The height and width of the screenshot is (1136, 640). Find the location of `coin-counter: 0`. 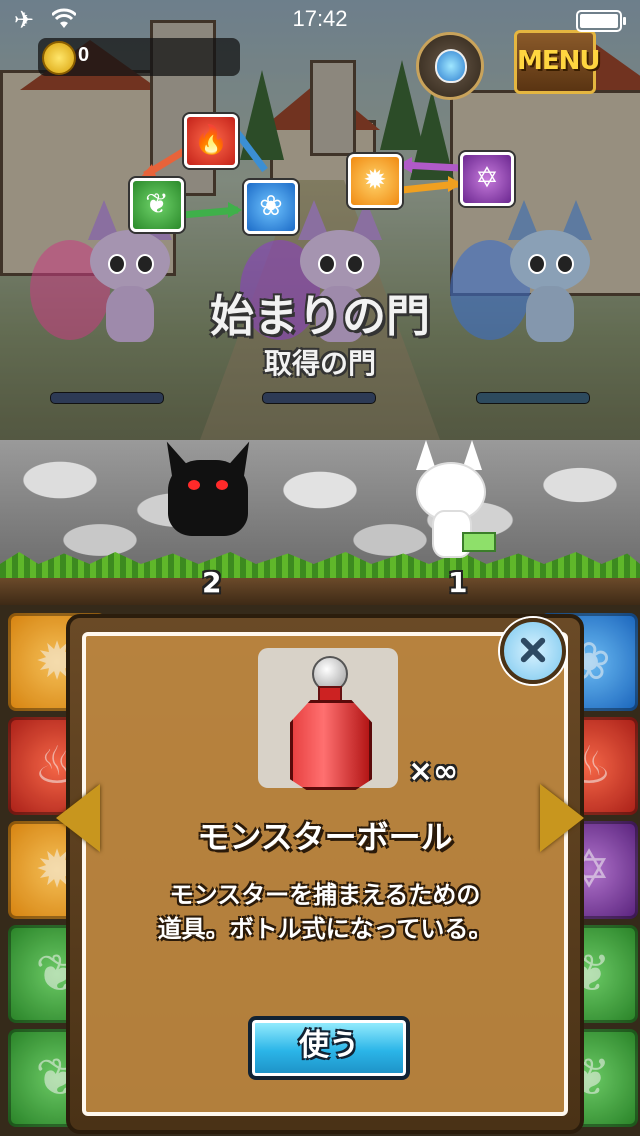

coin-counter: 0 is located at coordinates (139, 57).